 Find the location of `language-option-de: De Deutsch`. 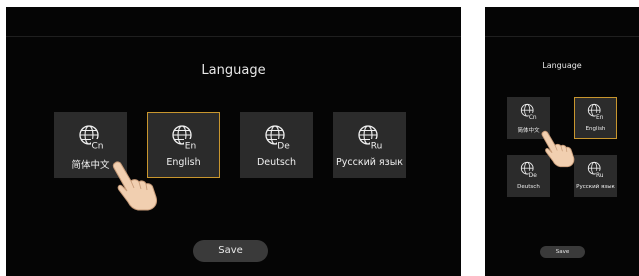

language-option-de: De Deutsch is located at coordinates (276, 145).